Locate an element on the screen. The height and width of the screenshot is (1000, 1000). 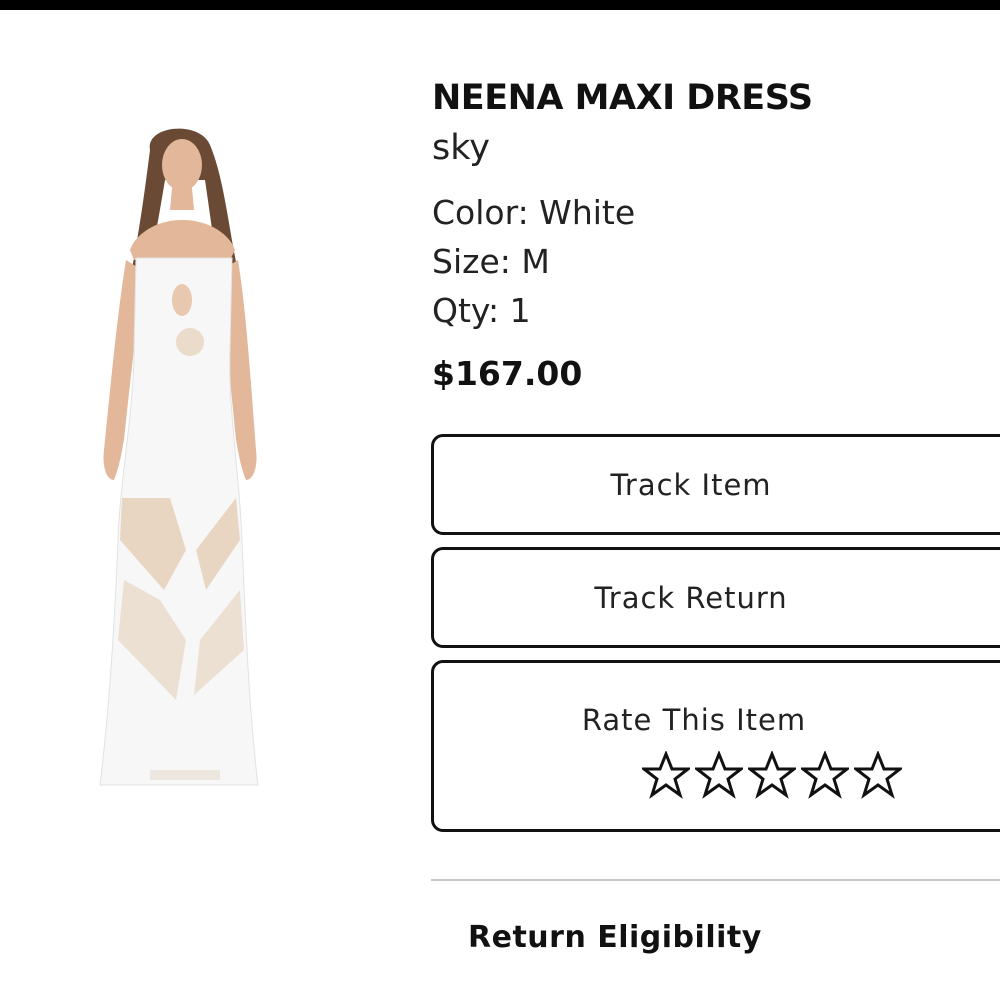
product-quantity: Qty: 1 is located at coordinates (481, 310).